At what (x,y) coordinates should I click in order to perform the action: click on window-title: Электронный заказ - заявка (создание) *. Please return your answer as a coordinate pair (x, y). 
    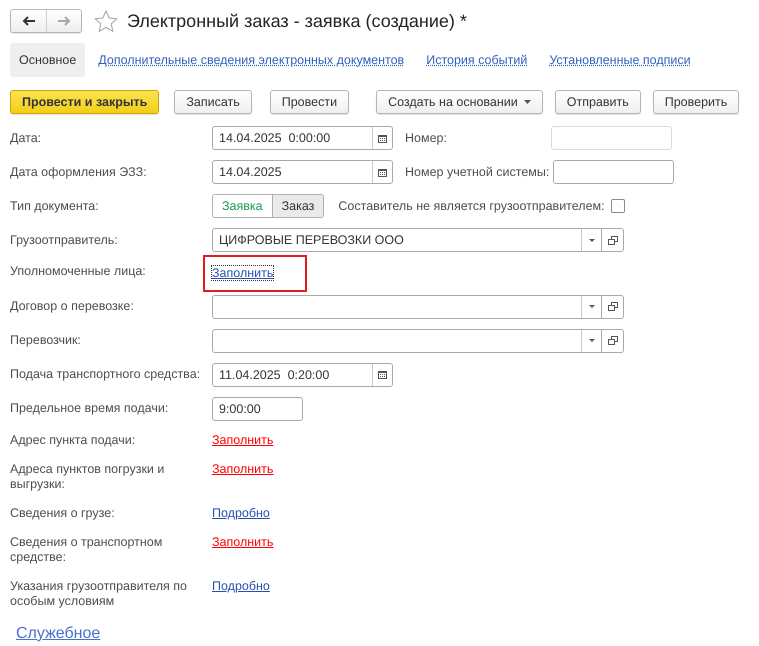
    Looking at the image, I should click on (297, 21).